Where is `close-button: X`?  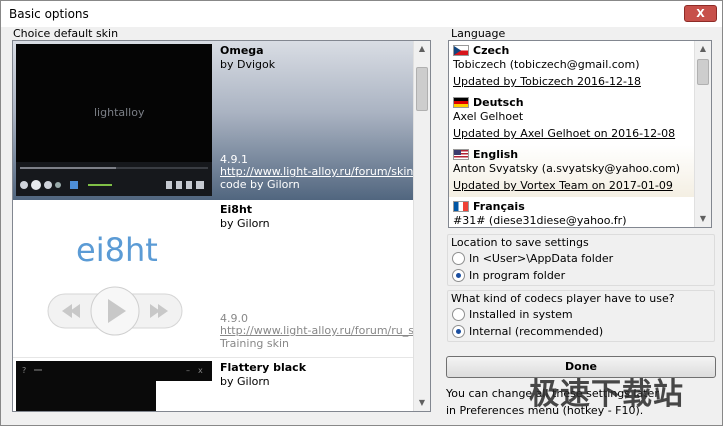 close-button: X is located at coordinates (700, 13).